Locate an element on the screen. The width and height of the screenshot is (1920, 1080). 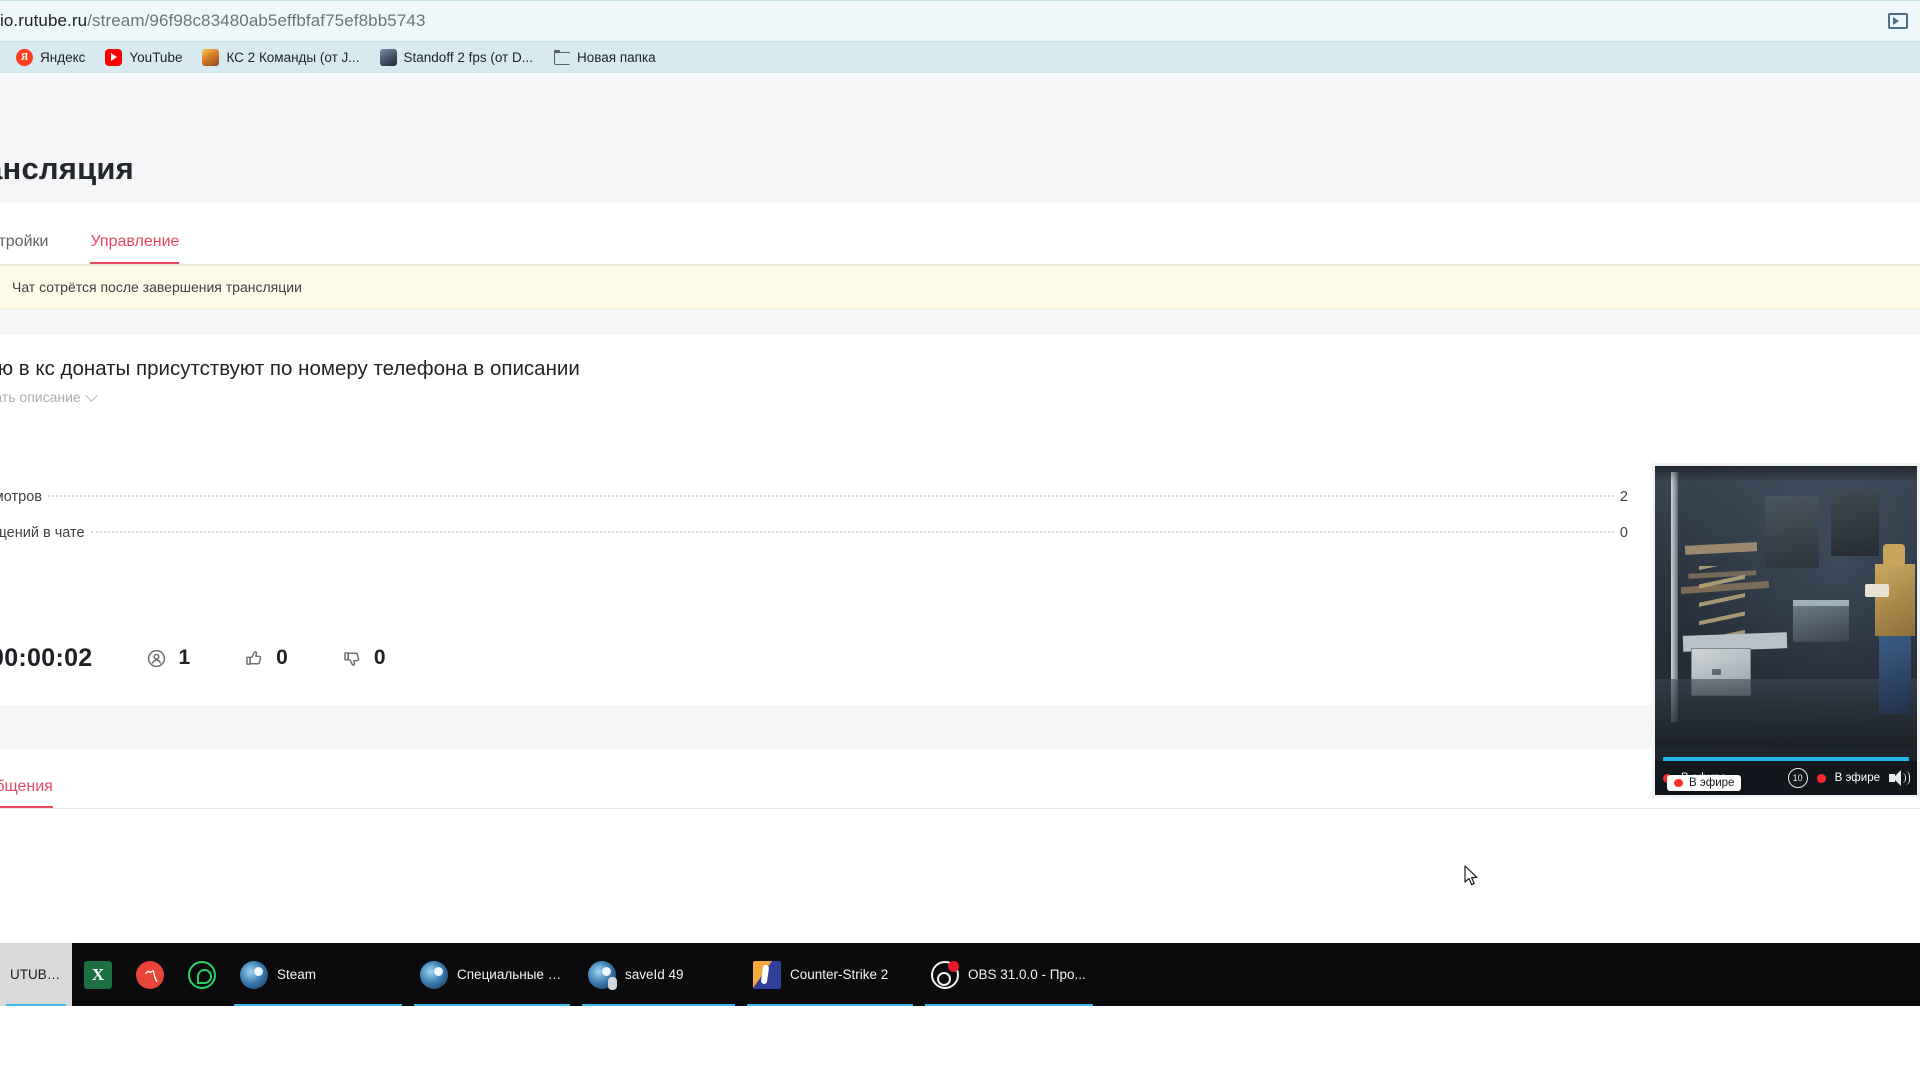
metric-viewers: 1 is located at coordinates (168, 658).